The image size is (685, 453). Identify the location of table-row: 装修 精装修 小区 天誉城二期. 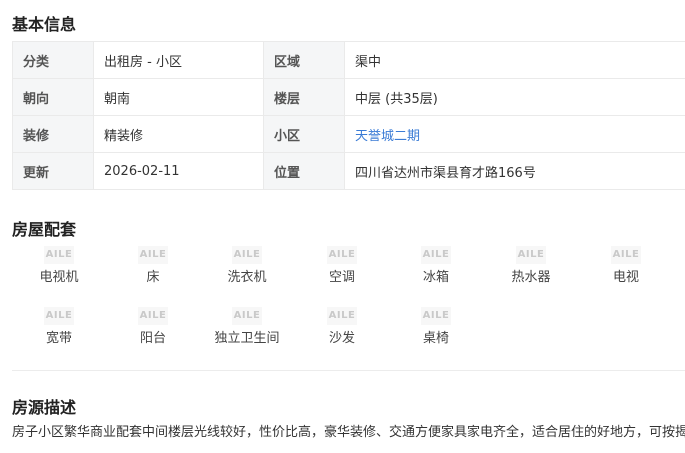
(348, 134).